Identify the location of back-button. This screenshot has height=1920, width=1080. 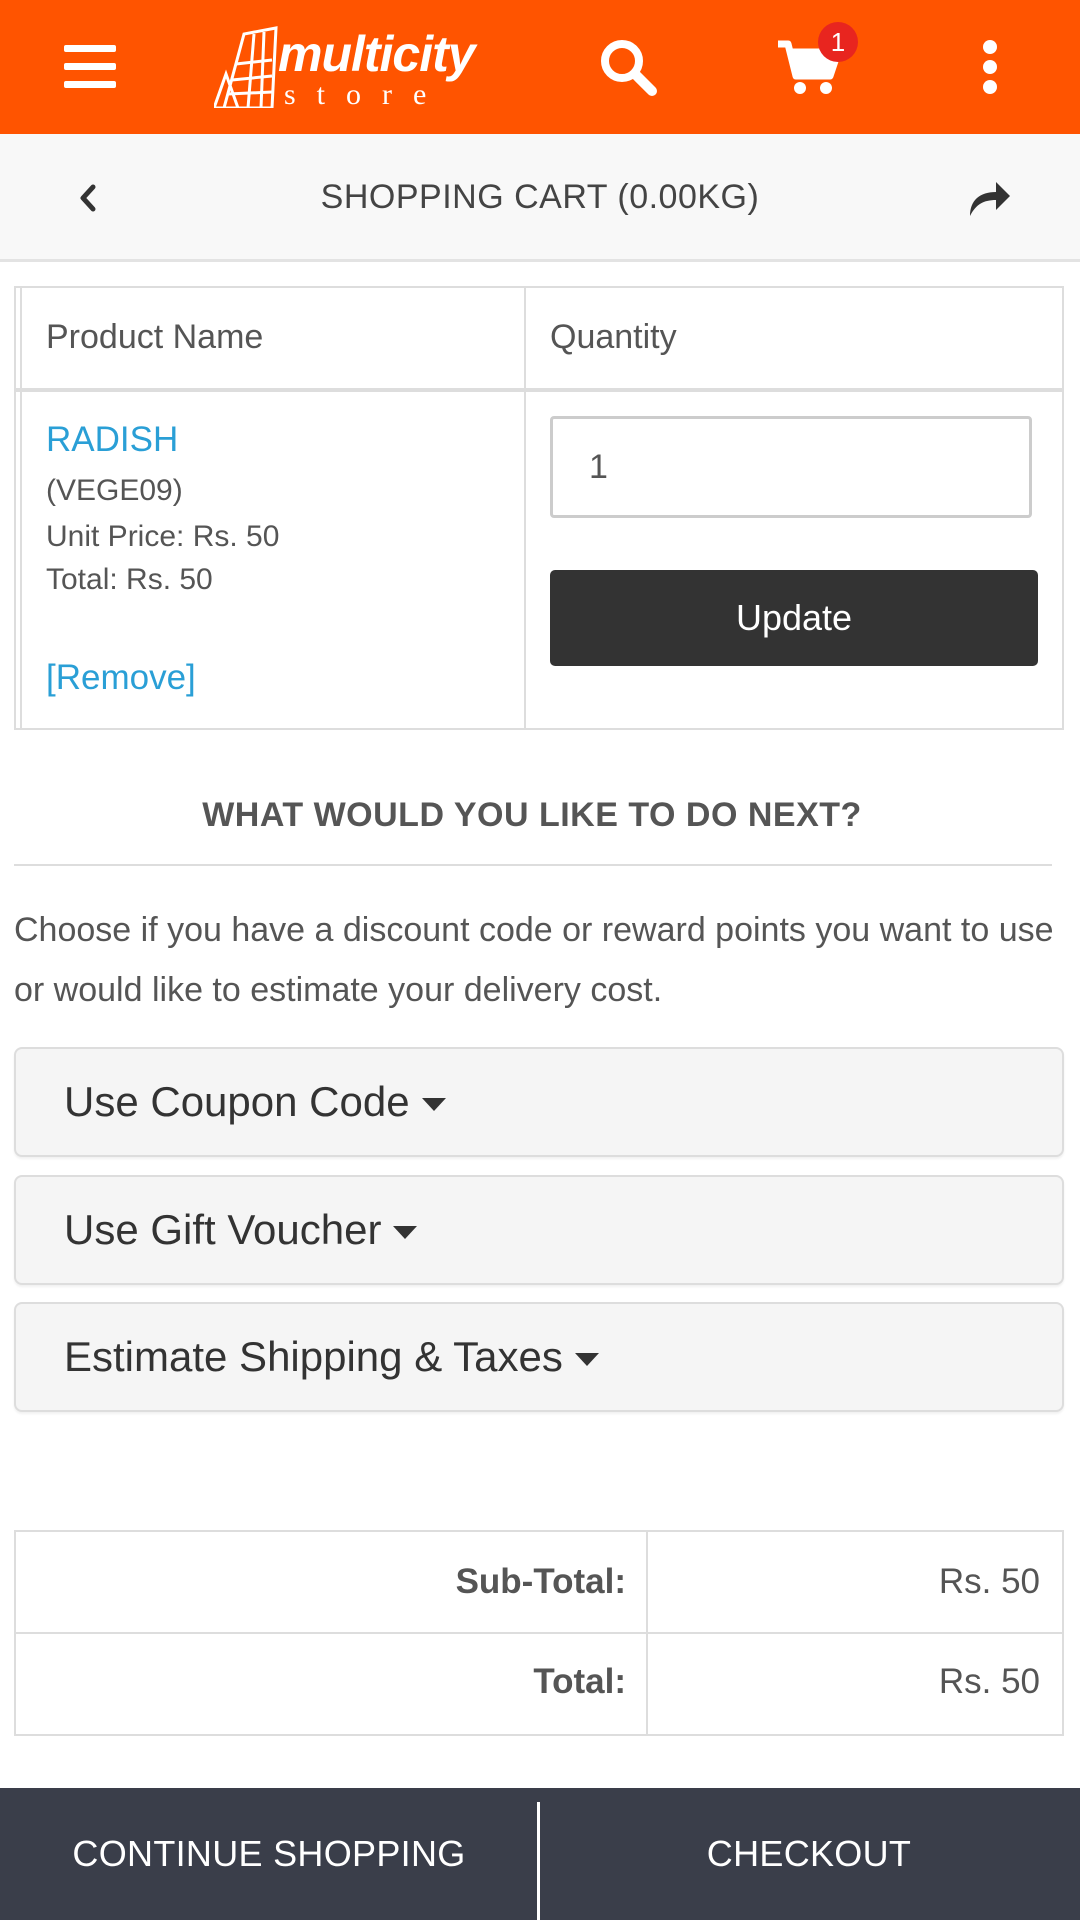
(88, 198).